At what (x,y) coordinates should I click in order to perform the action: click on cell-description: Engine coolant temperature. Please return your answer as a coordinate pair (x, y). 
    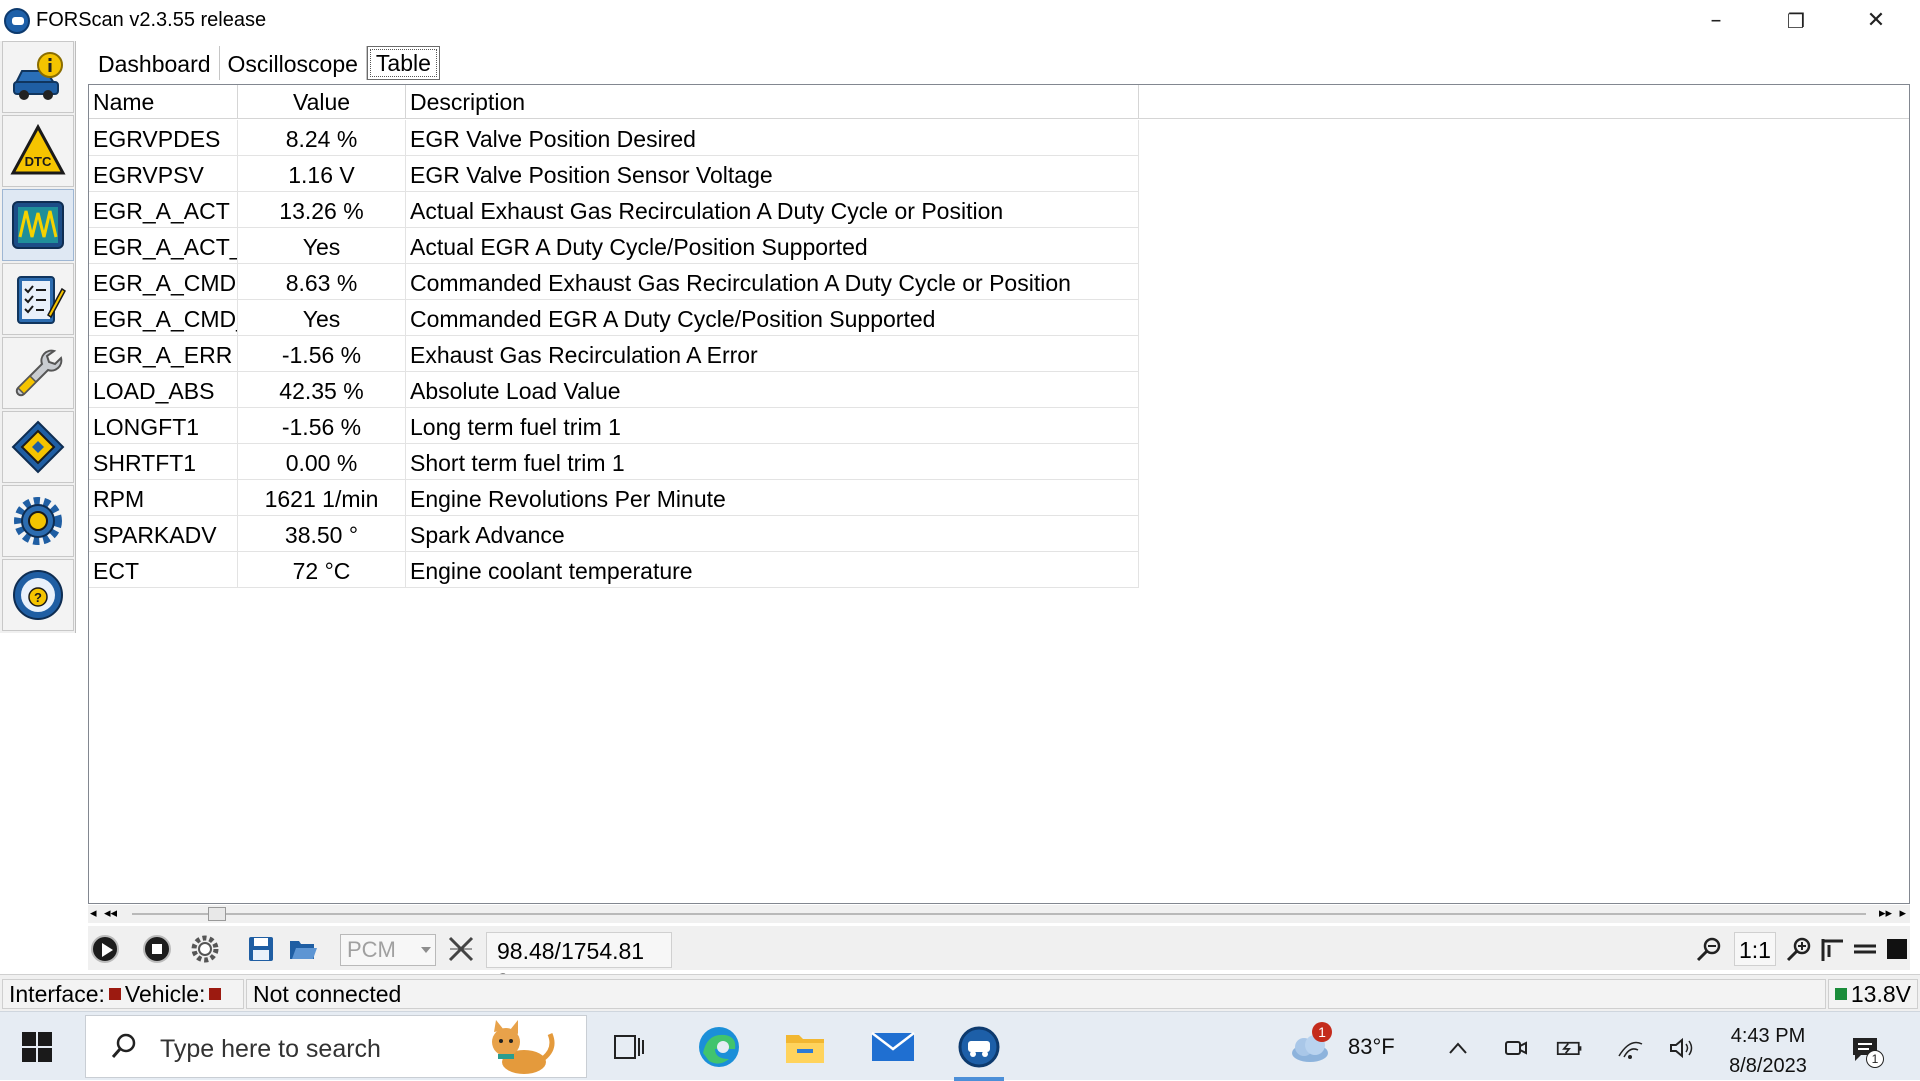
    Looking at the image, I should click on (772, 569).